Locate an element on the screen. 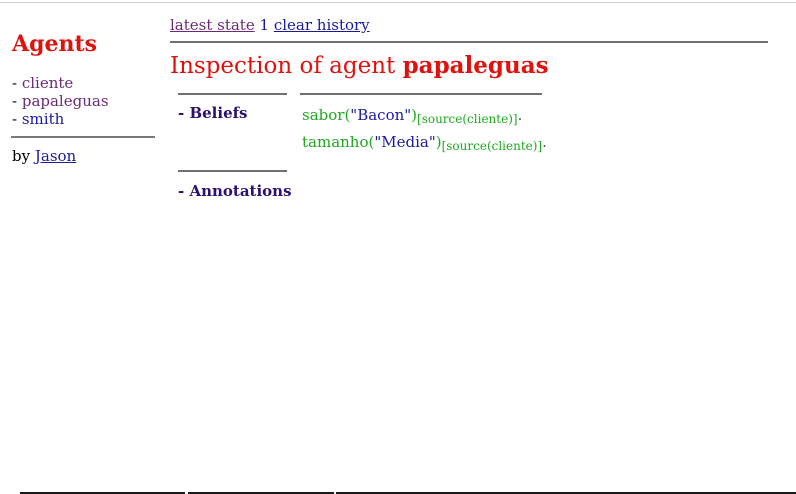  belief-functor: sabor( is located at coordinates (326, 115).